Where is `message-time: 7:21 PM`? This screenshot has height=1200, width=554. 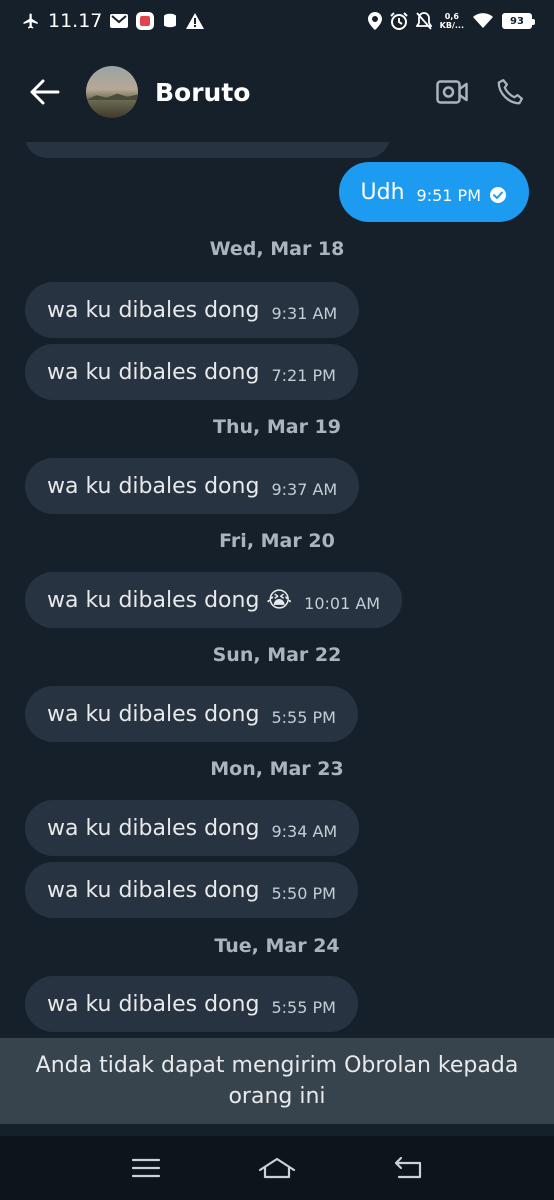
message-time: 7:21 PM is located at coordinates (303, 375).